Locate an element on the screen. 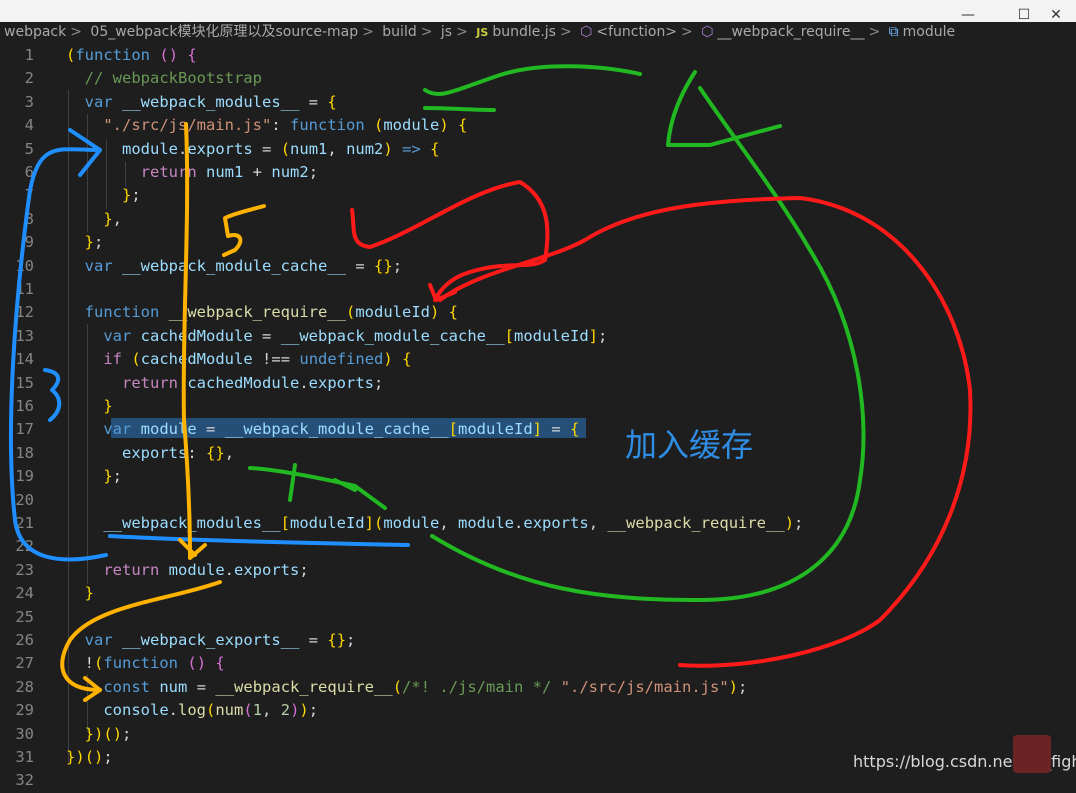  blue-underline is located at coordinates (259, 540).